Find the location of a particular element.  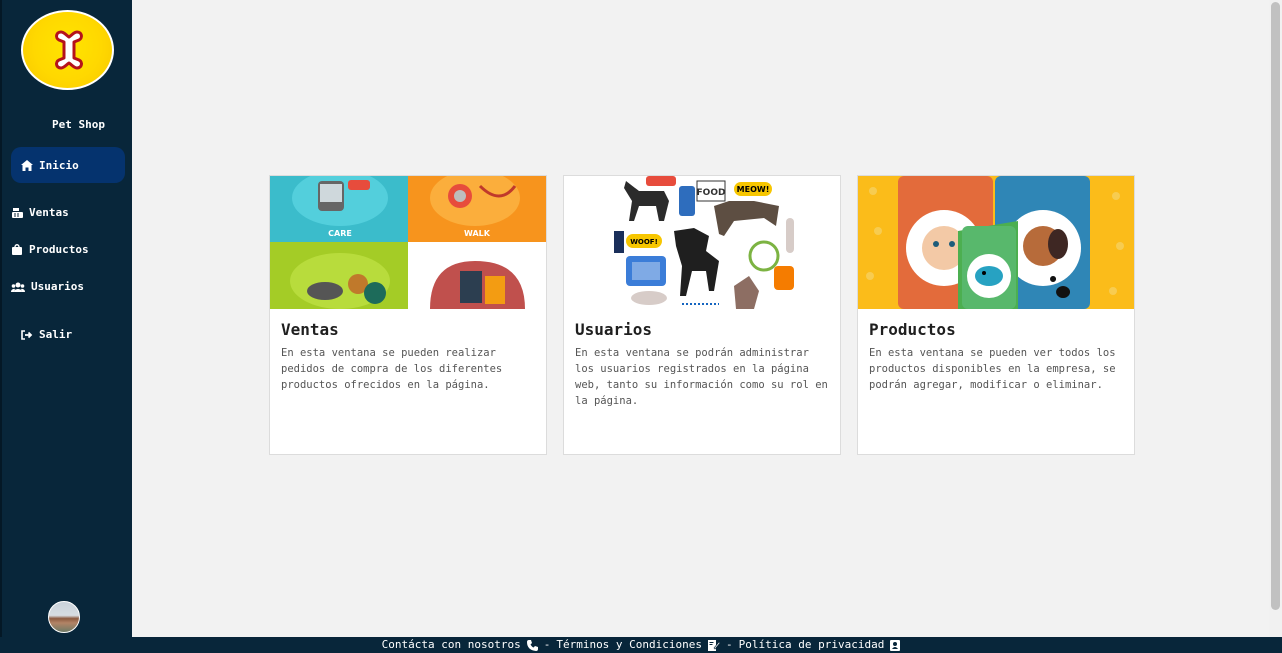

sidebar-item-productos: Productos is located at coordinates (50, 249).